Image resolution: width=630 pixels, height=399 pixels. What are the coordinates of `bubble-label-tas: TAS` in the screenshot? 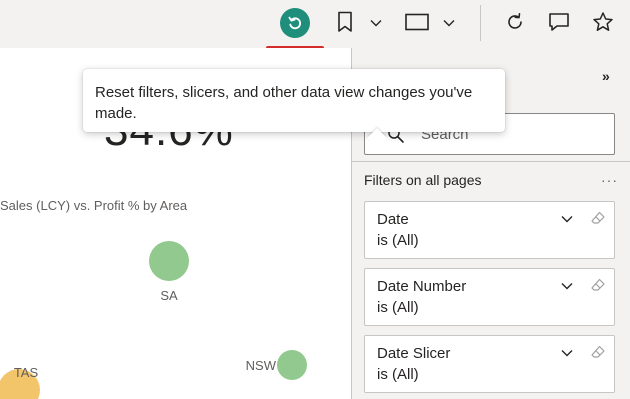 It's located at (26, 372).